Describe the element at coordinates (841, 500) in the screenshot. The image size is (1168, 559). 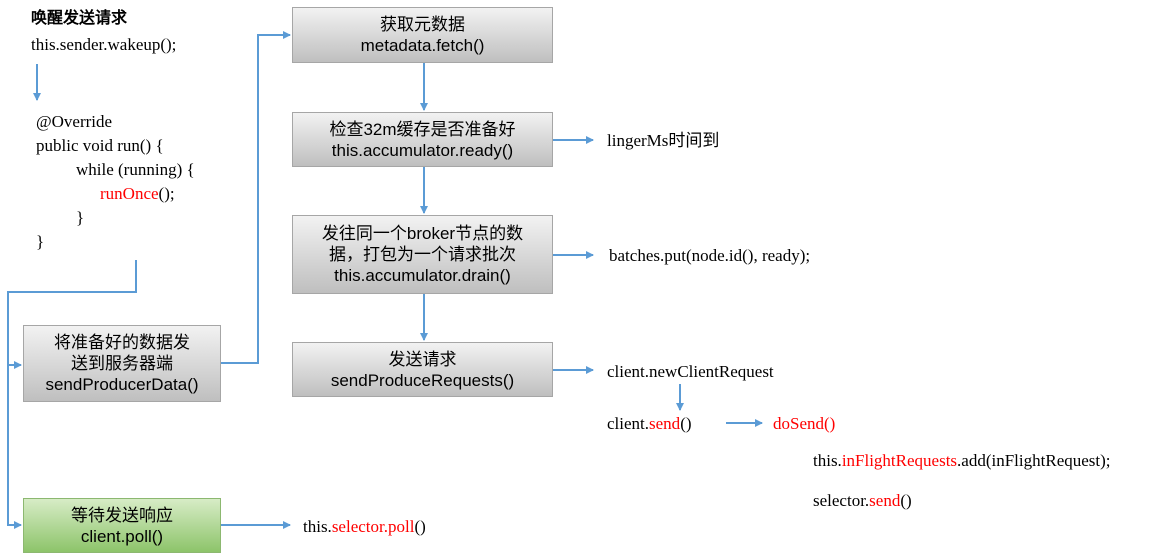
I see `text: selector.` at that location.